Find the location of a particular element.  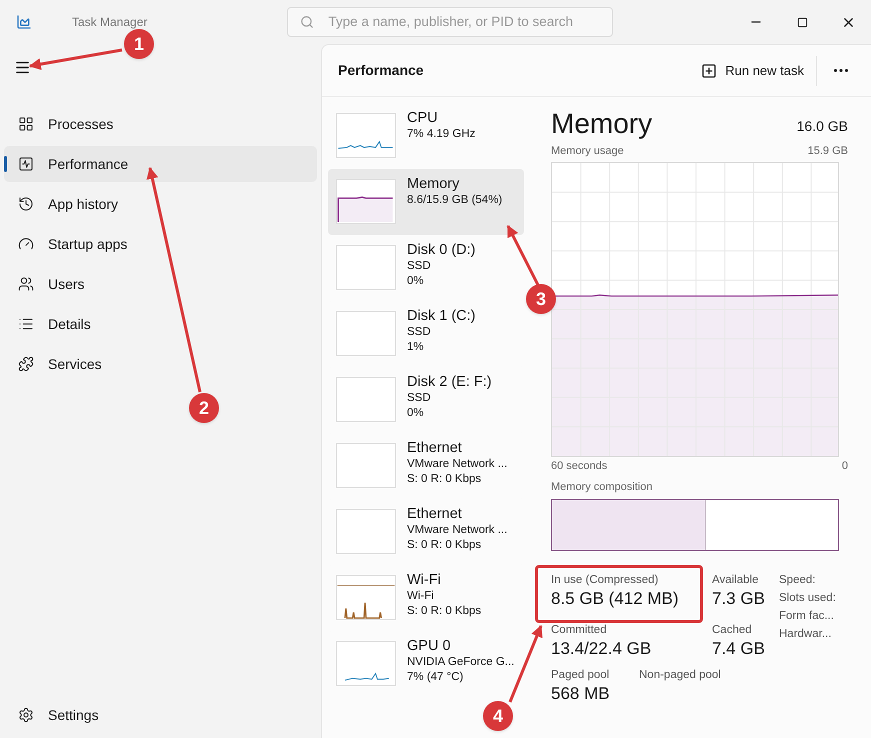

device-stat: 7% (47 °C) is located at coordinates (435, 677).